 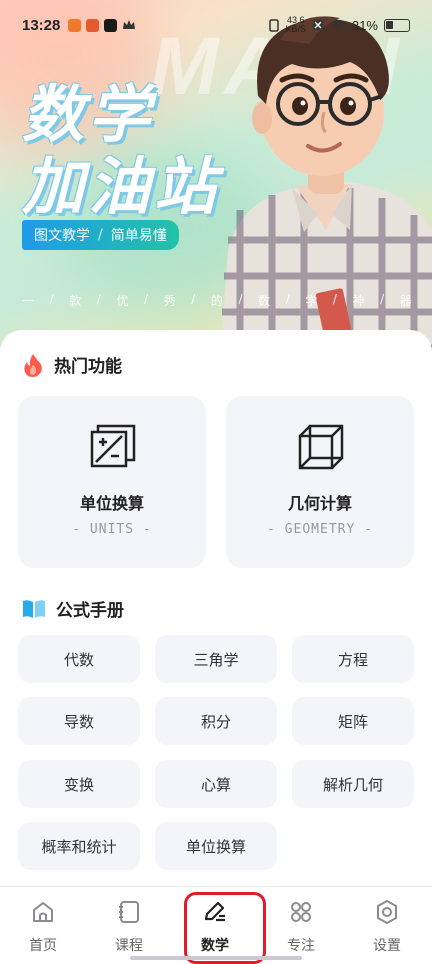 I want to click on status-bar: 13:28 43.6 KB/S 31%, so click(x=216, y=25).